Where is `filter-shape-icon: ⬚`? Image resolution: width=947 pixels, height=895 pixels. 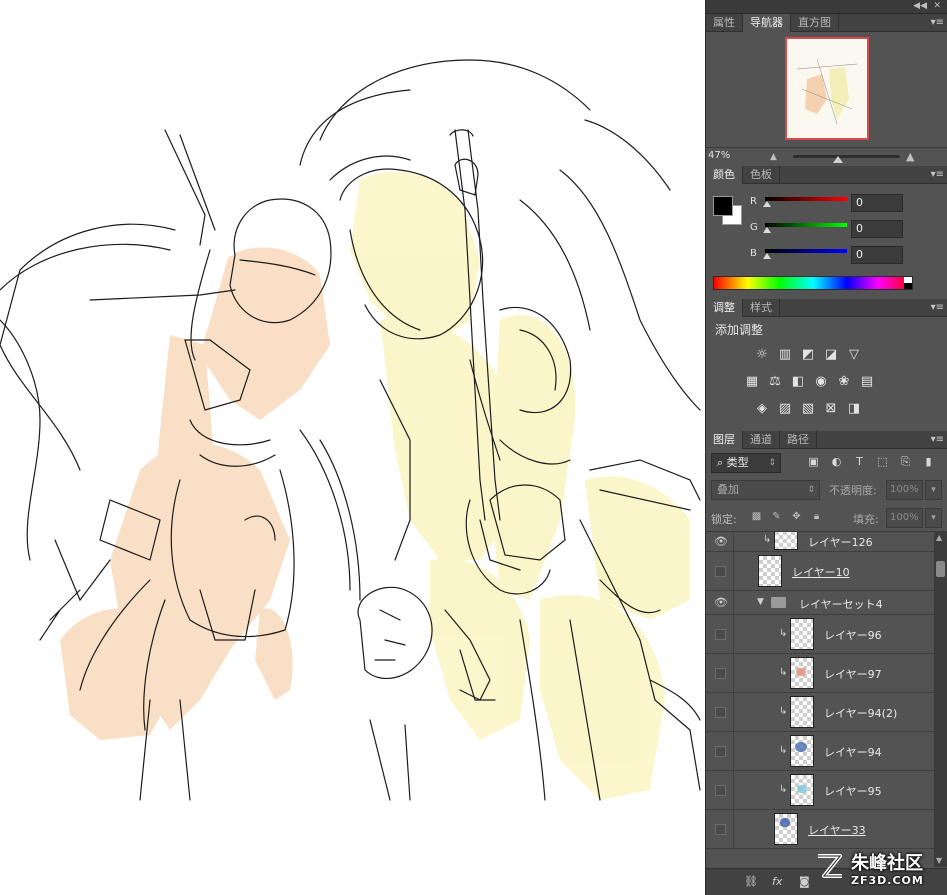
filter-shape-icon: ⬚ is located at coordinates (882, 461).